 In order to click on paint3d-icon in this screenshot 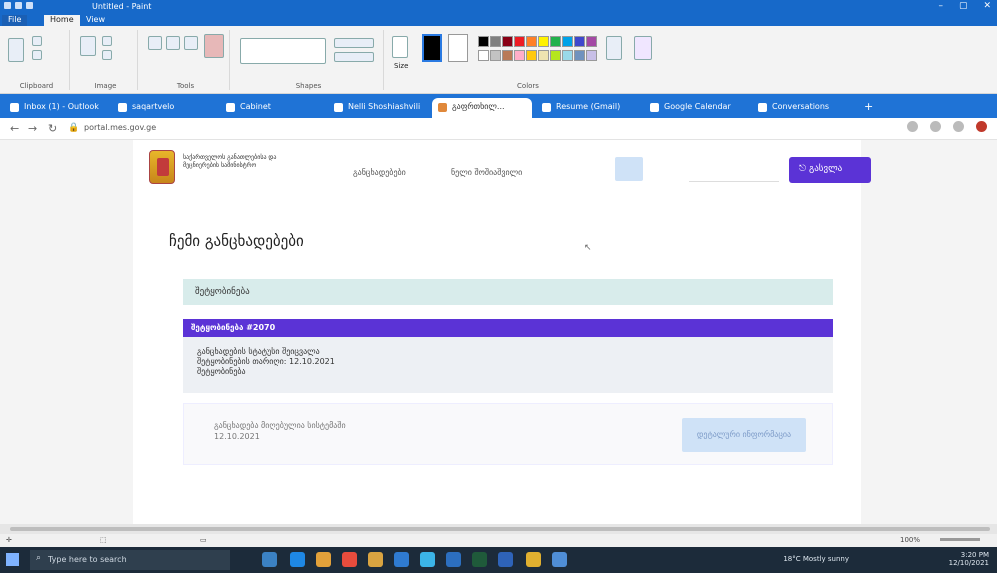, I will do `click(643, 48)`.